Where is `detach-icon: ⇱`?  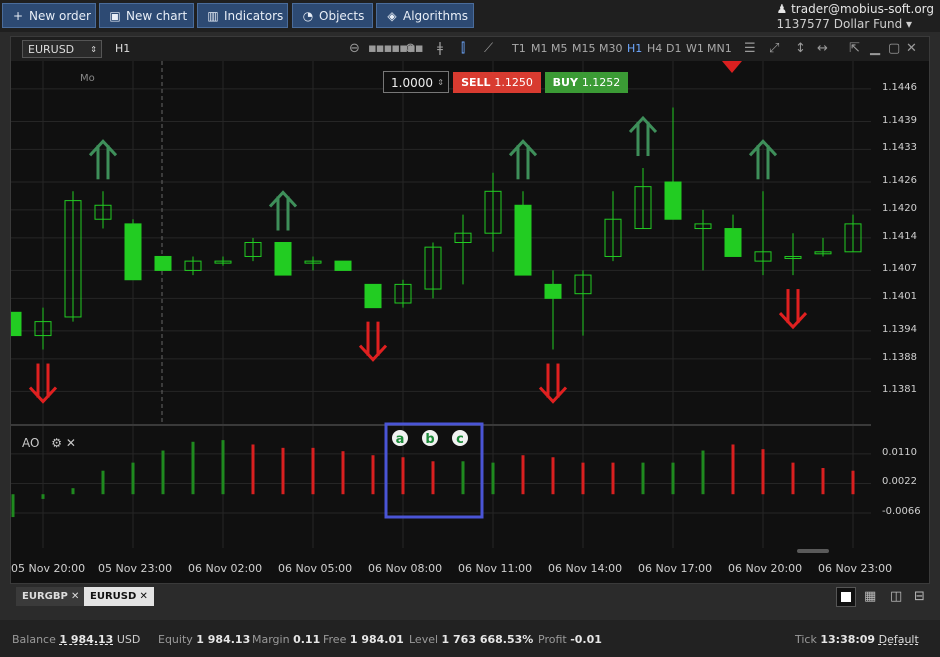
detach-icon: ⇱ is located at coordinates (854, 48).